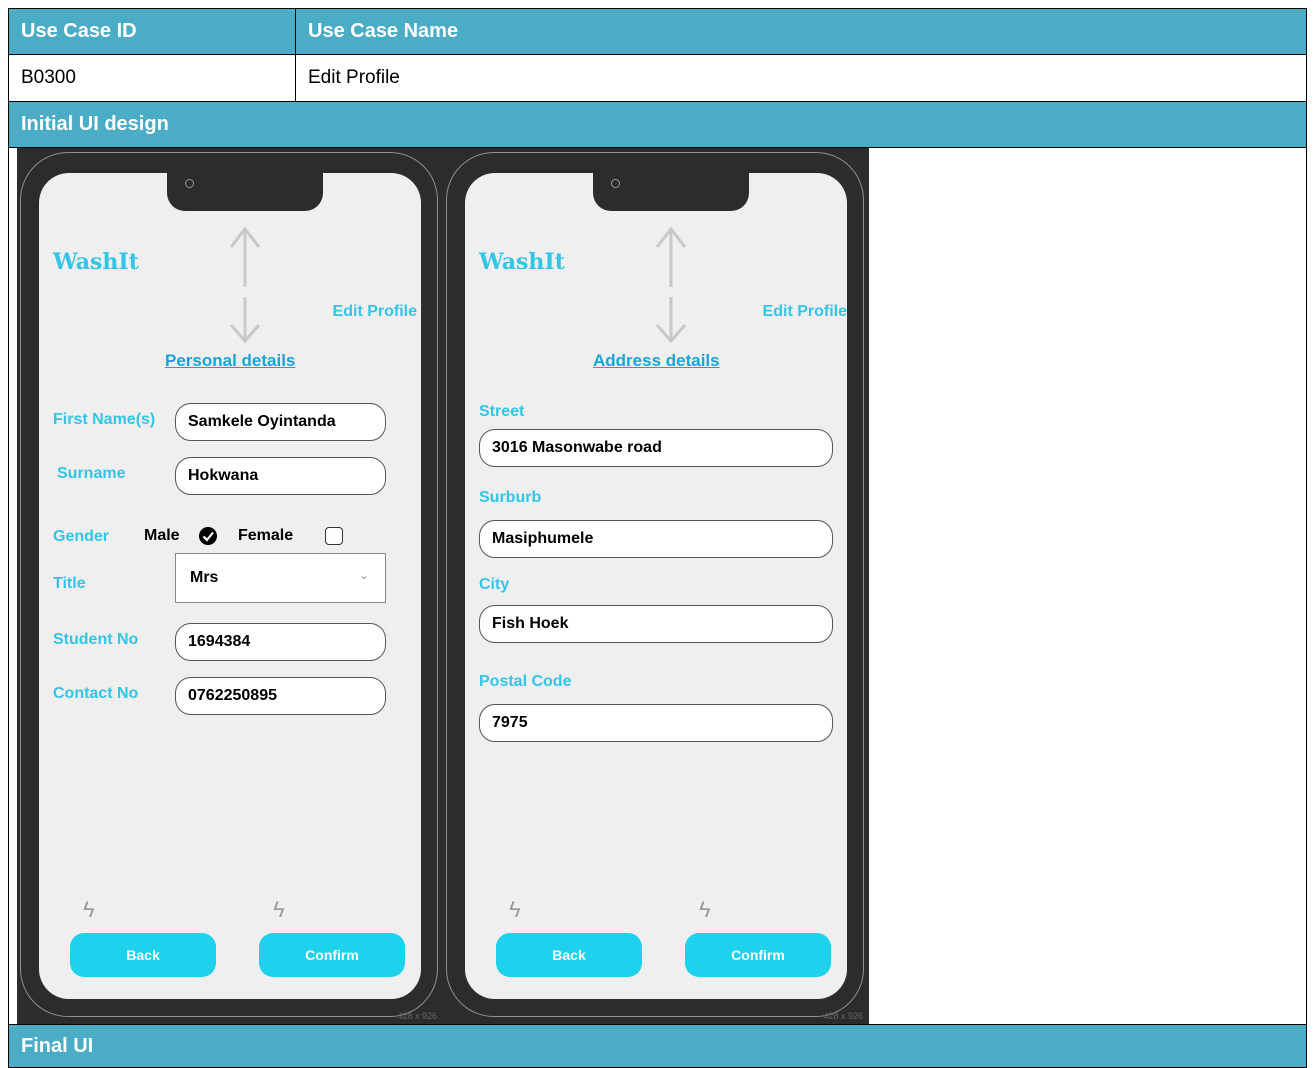  Describe the element at coordinates (502, 411) in the screenshot. I see `street-label: Street` at that location.